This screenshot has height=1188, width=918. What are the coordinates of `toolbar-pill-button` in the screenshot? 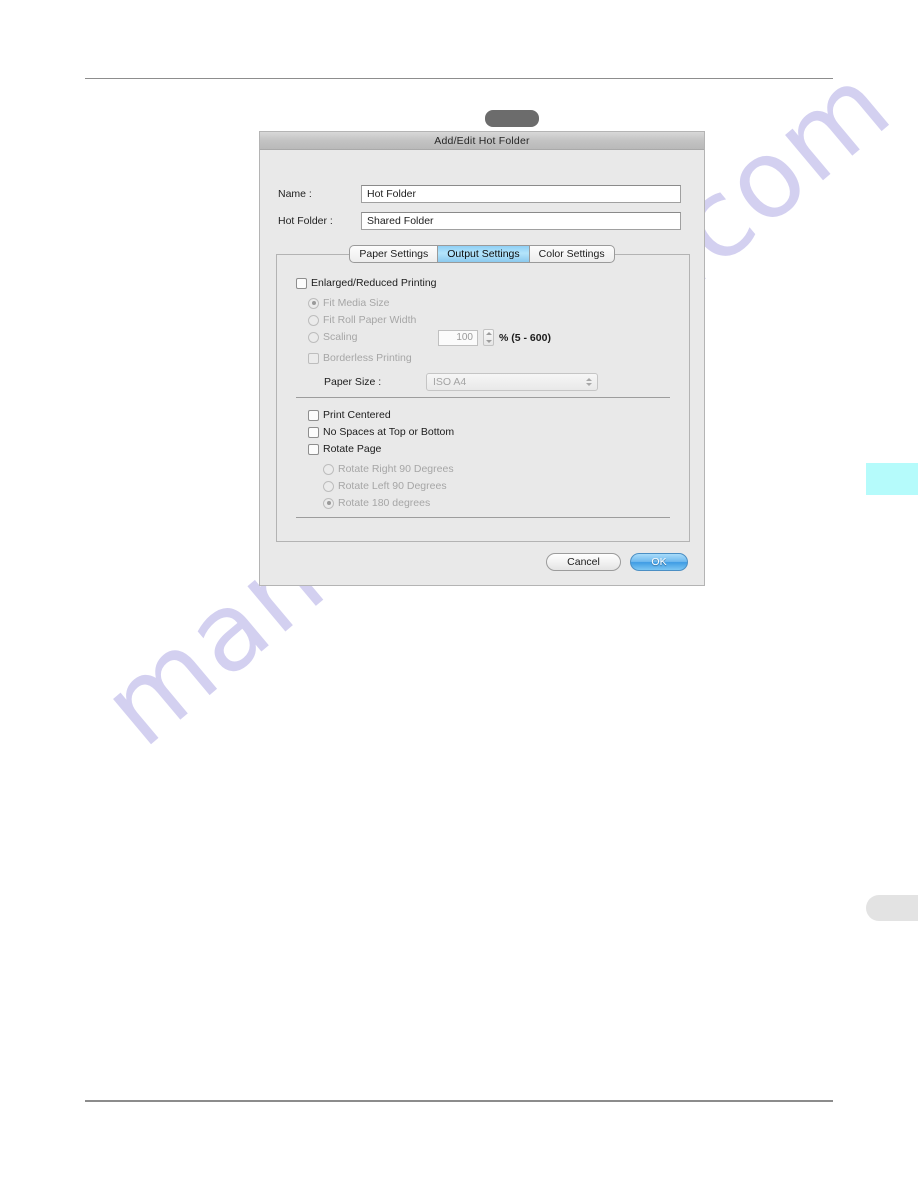 It's located at (512, 118).